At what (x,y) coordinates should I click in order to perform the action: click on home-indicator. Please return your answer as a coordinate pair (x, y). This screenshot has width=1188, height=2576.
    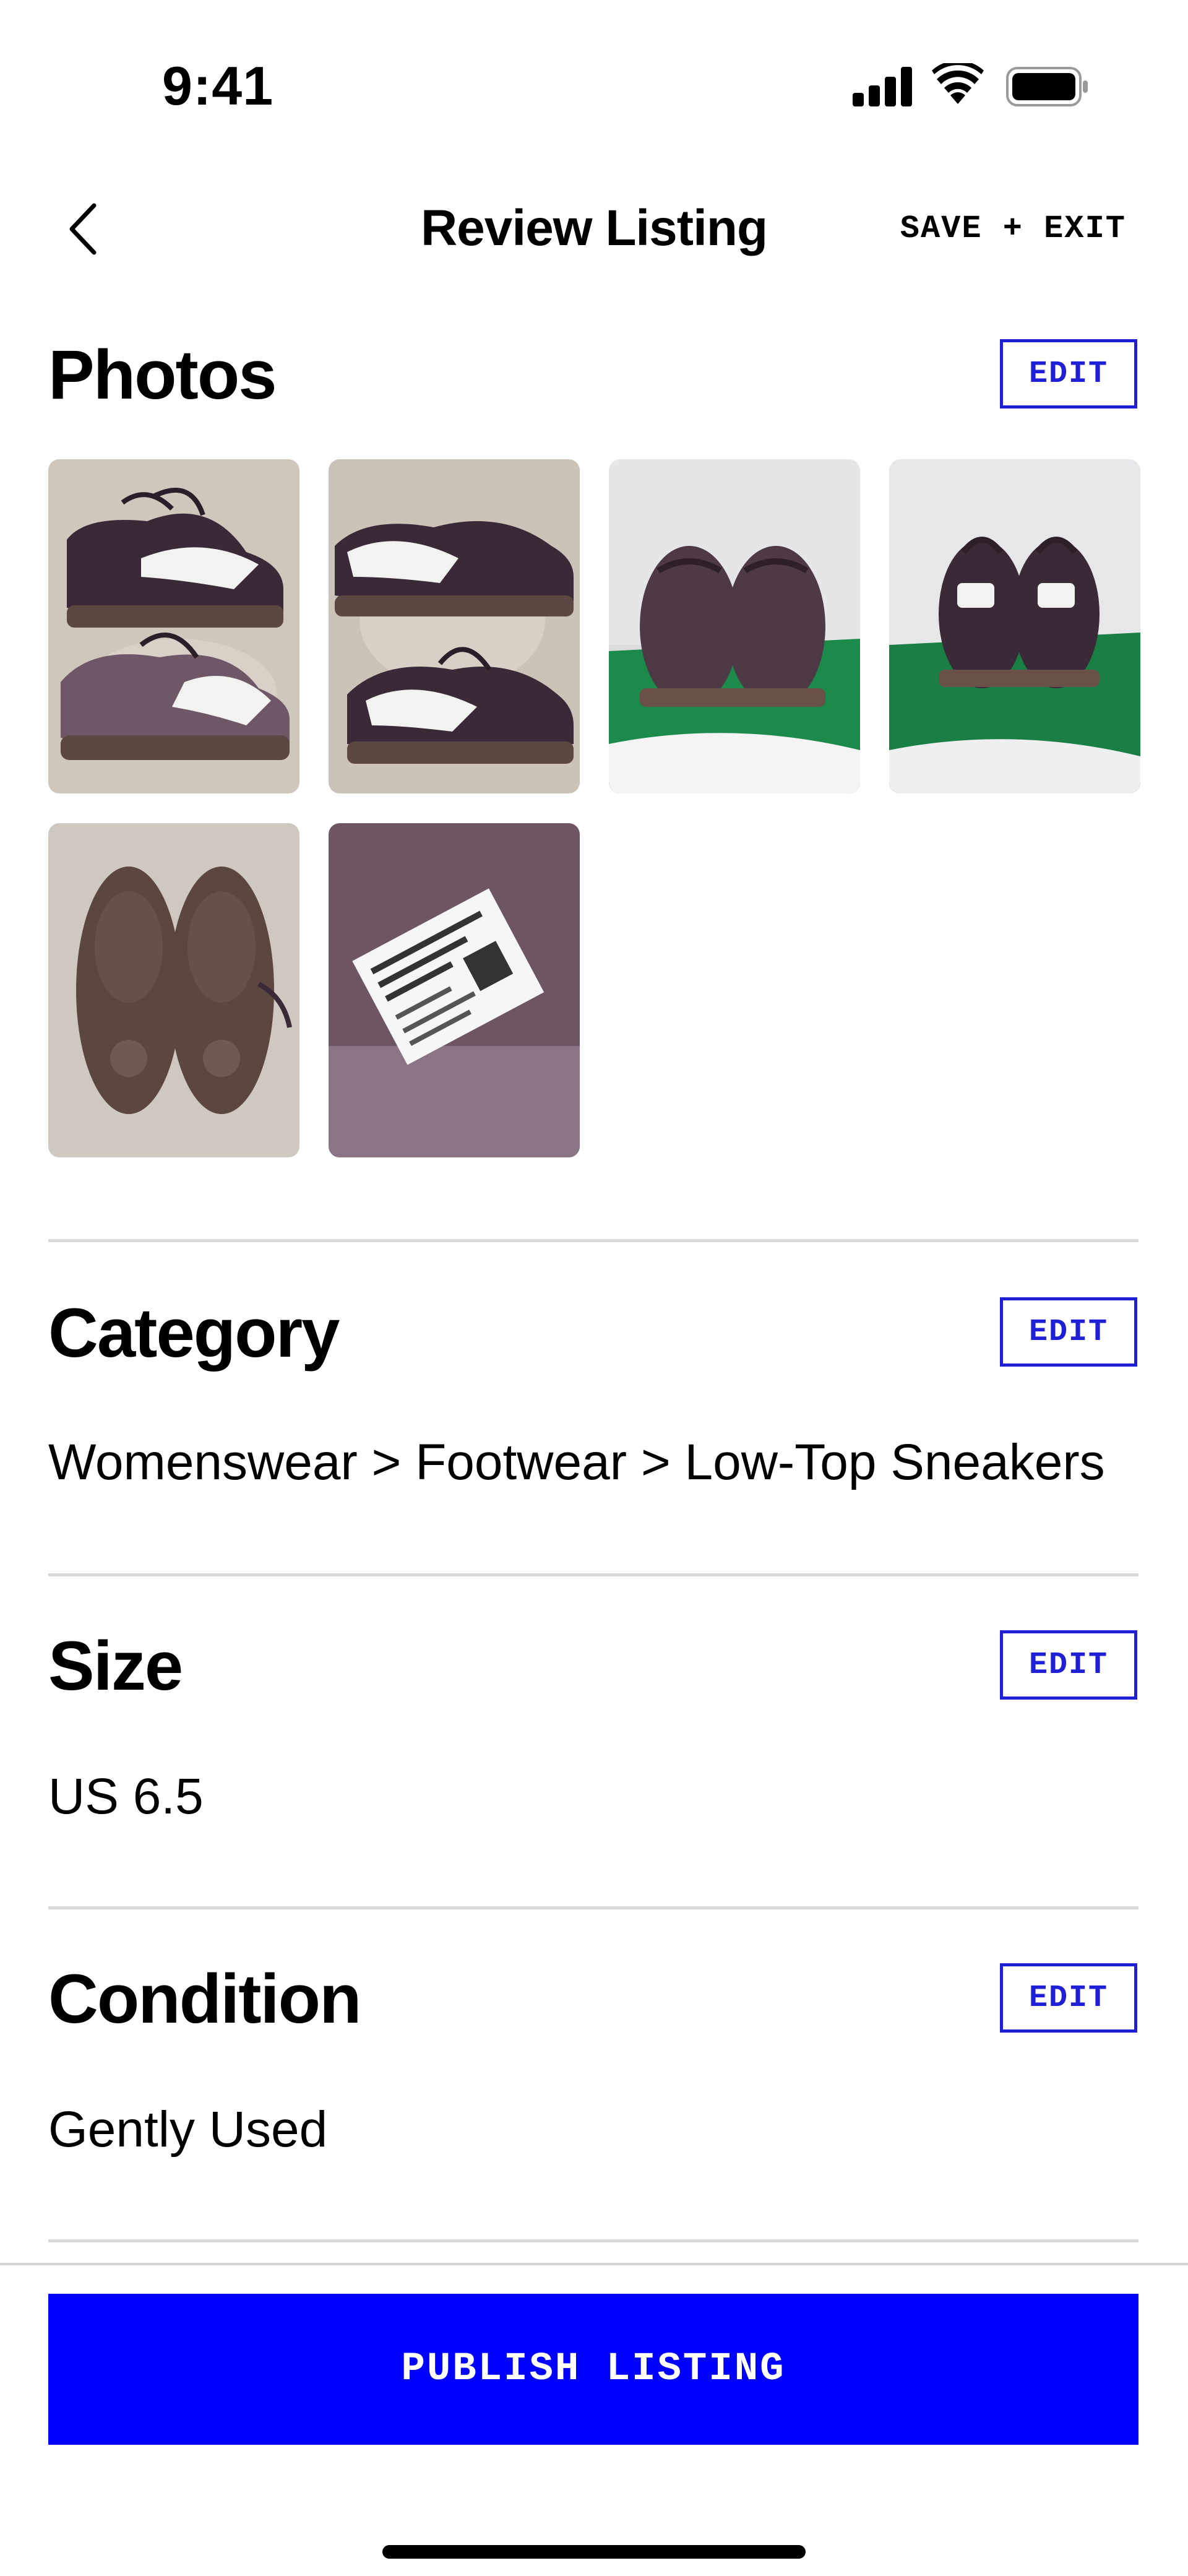
    Looking at the image, I should click on (594, 2552).